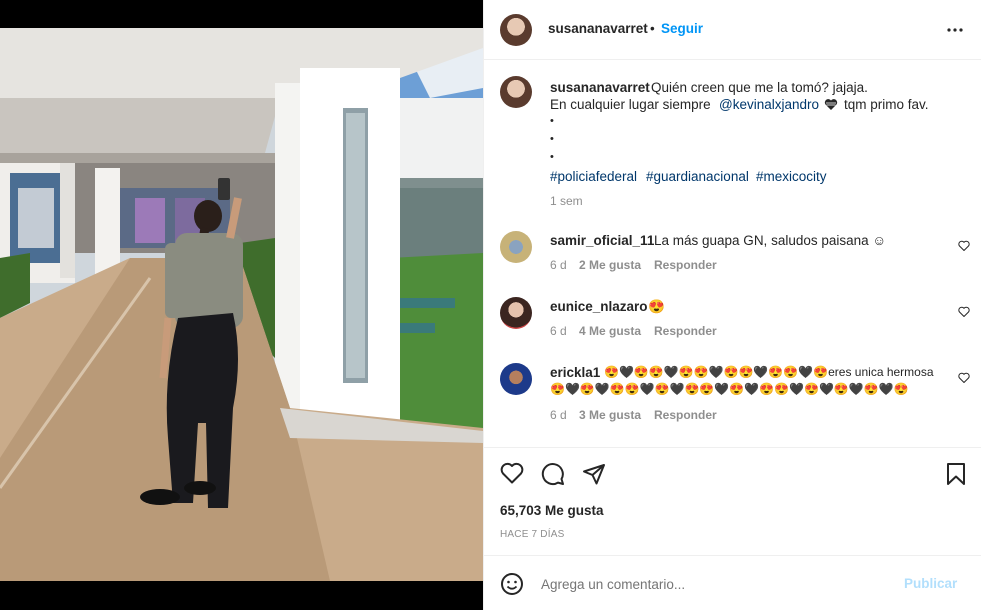  I want to click on heart-icon, so click(512, 473).